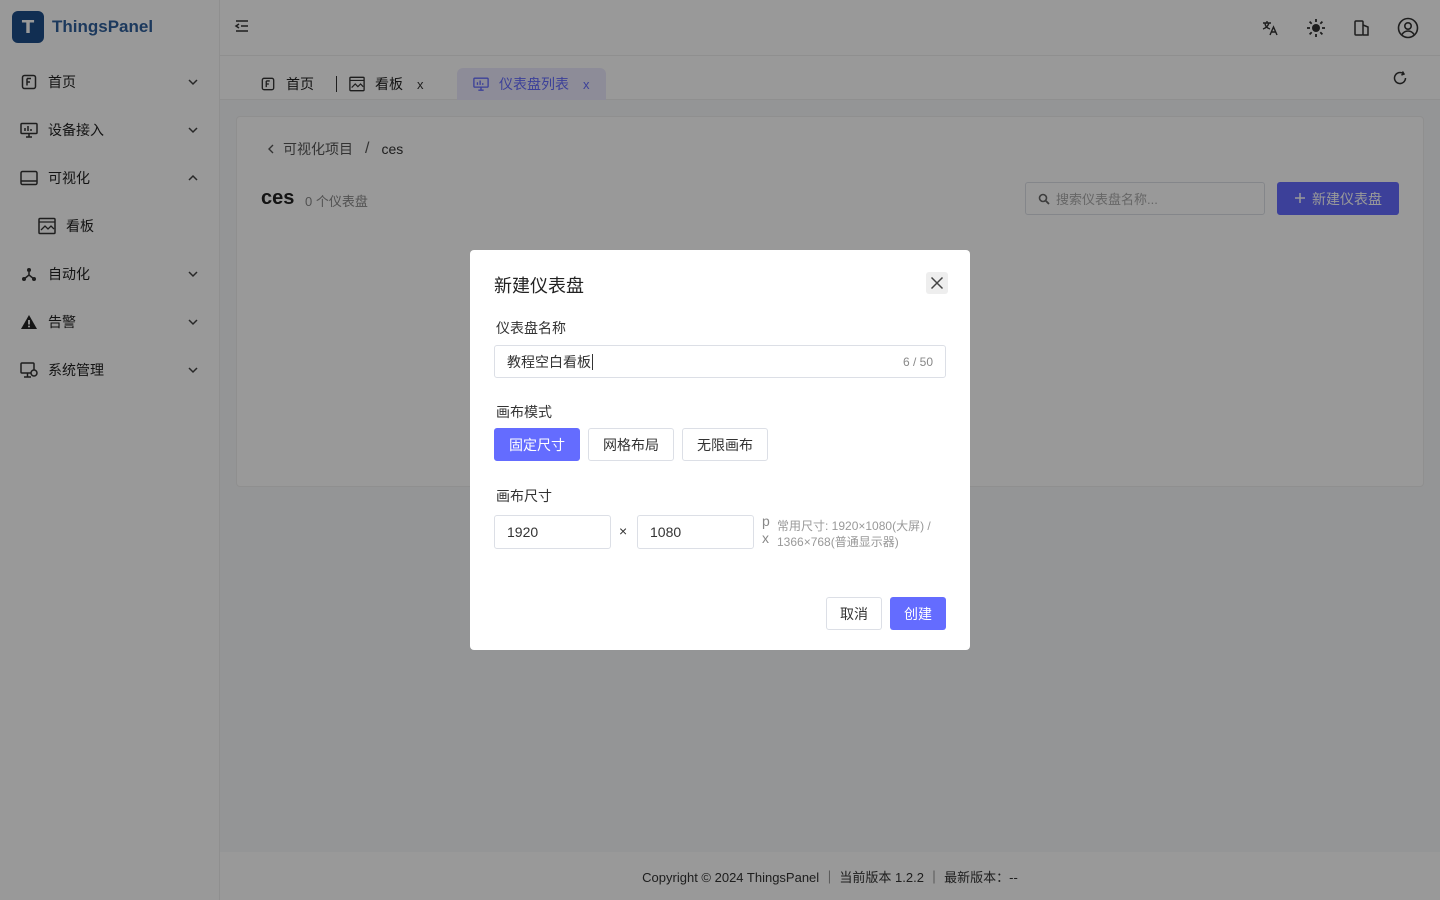 Image resolution: width=1440 pixels, height=900 pixels. Describe the element at coordinates (937, 283) in the screenshot. I see `close-icon` at that location.